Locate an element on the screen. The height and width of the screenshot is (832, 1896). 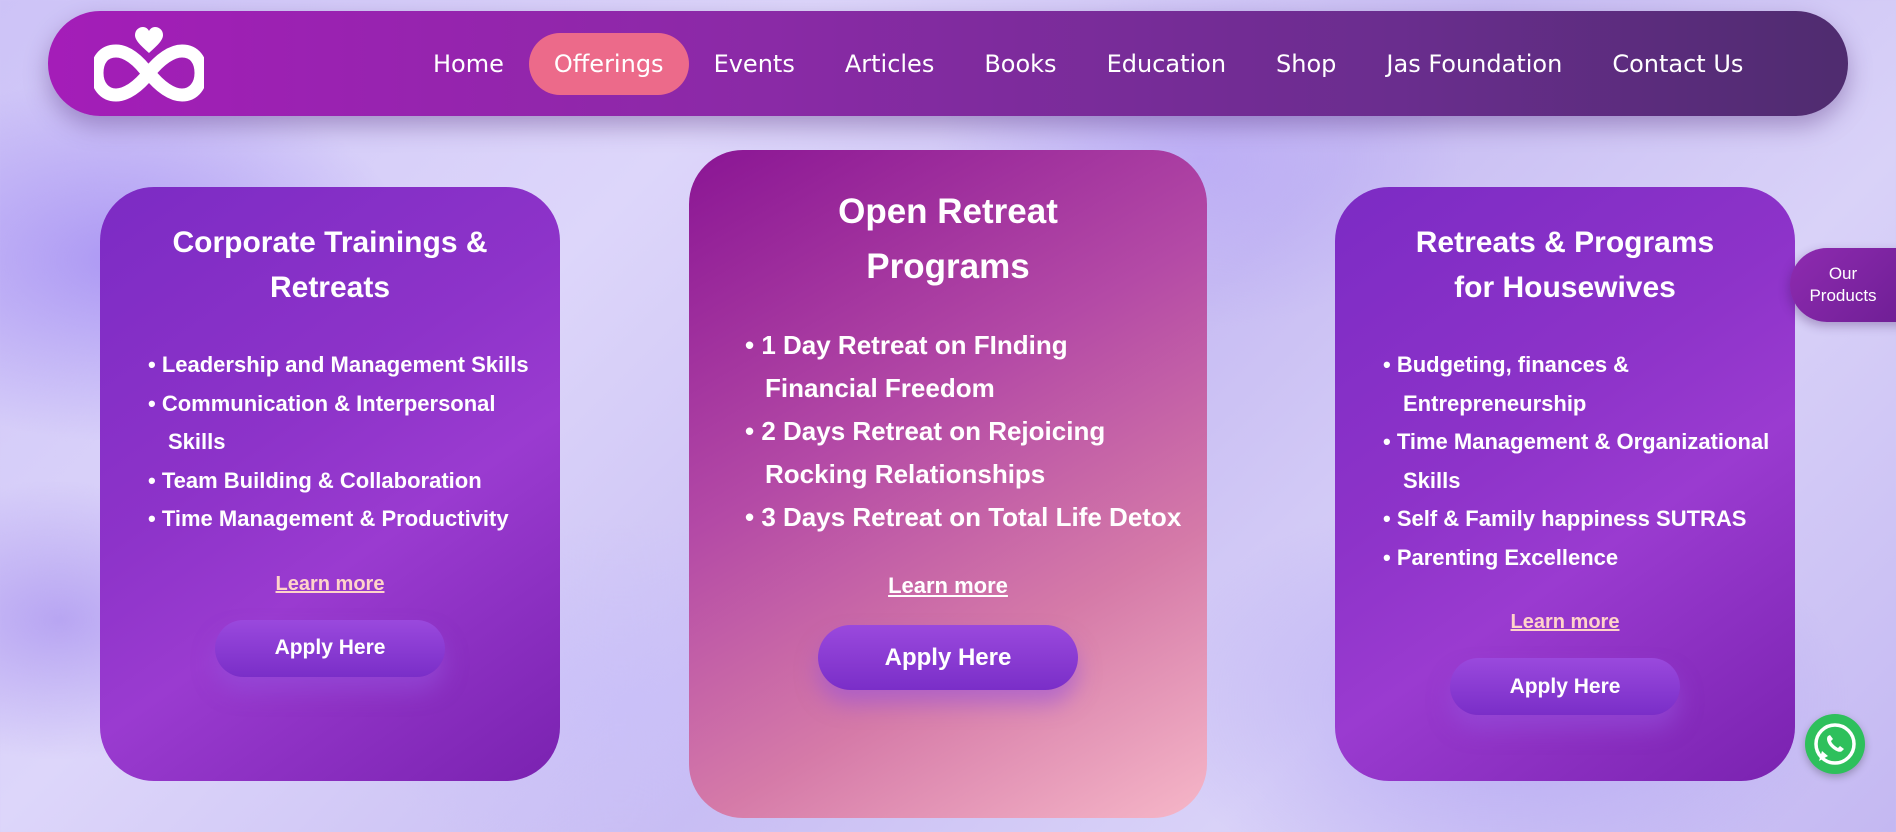
list-item: Self & Family happiness SUTRAS is located at coordinates (1579, 519).